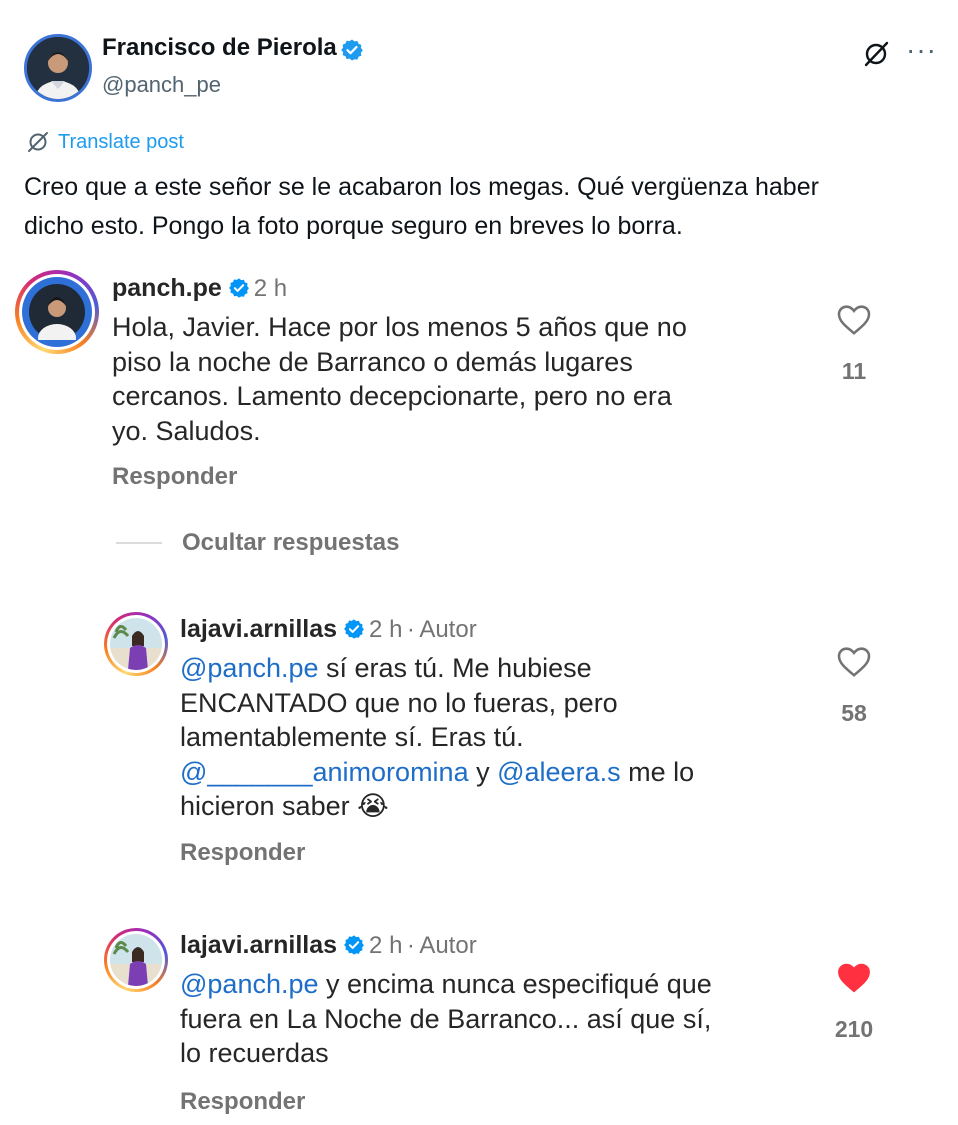 The width and height of the screenshot is (958, 1125). Describe the element at coordinates (139, 543) in the screenshot. I see `divider` at that location.